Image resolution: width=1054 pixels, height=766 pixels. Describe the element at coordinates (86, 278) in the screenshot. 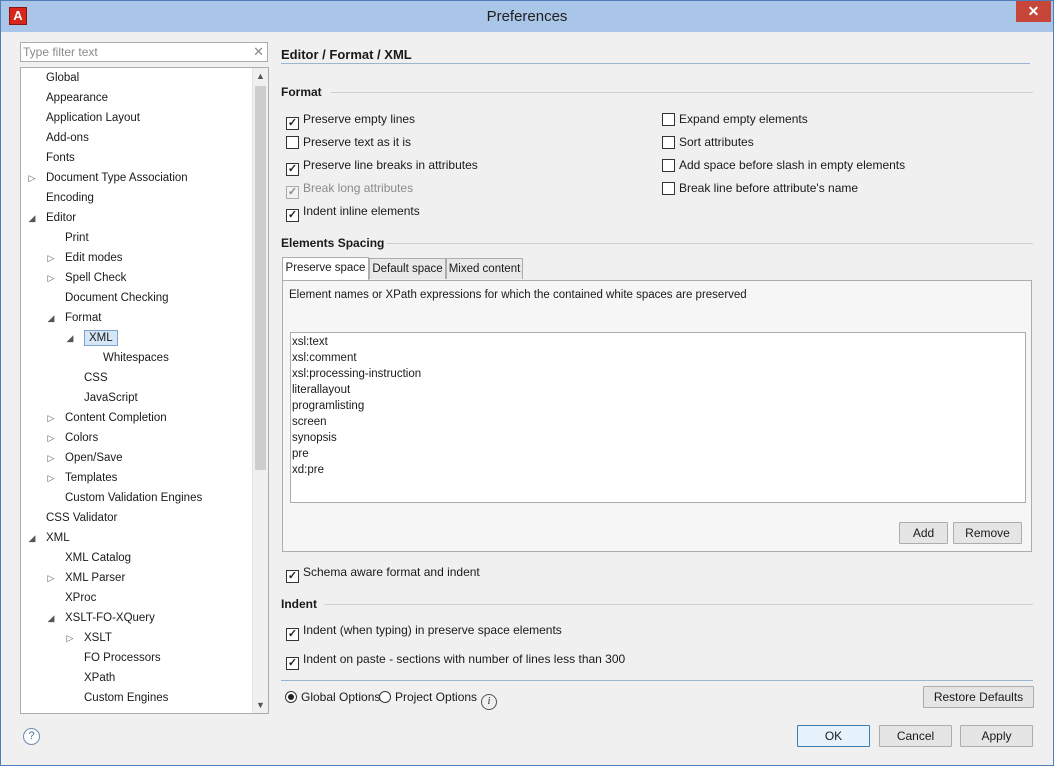

I see `tree-item: ▷ Spell Check` at that location.